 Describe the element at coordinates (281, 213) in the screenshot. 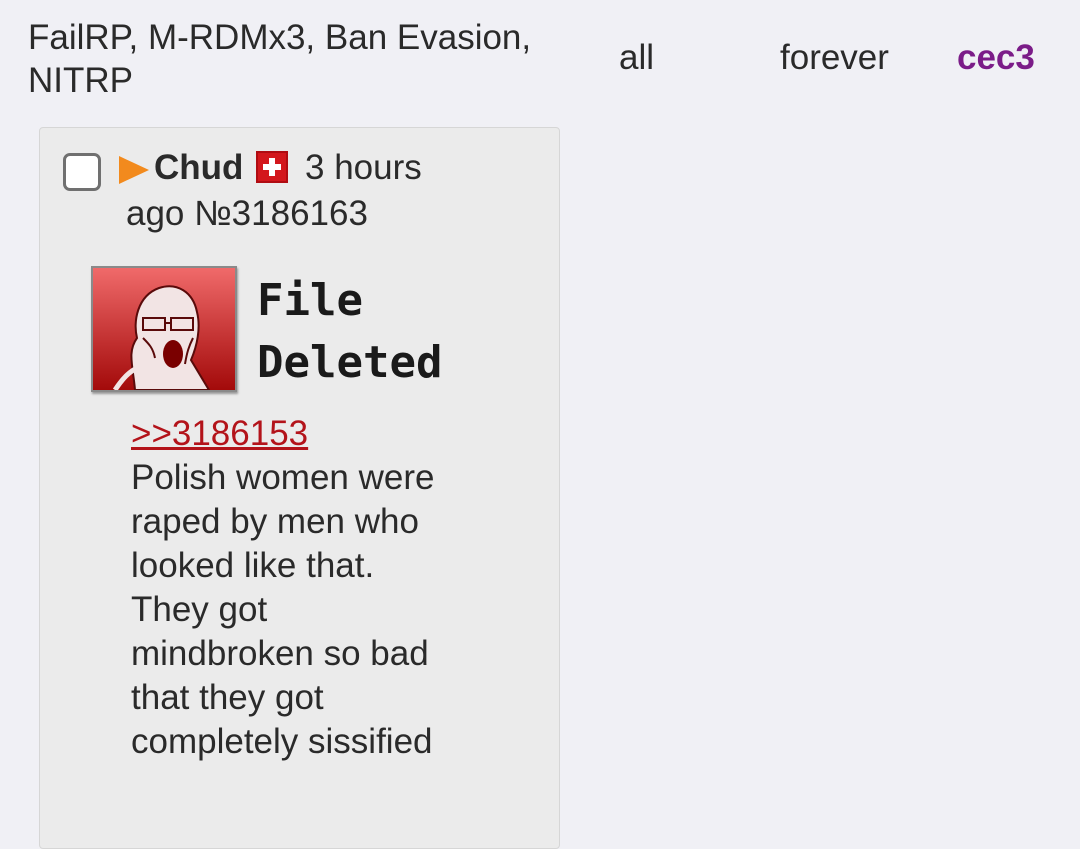

I see `post-number-link: №3186163` at that location.